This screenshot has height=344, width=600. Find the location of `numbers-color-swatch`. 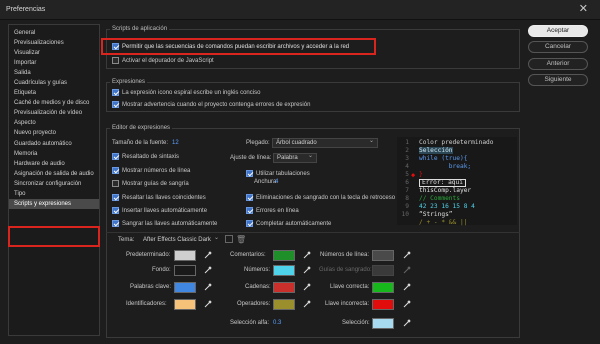

numbers-color-swatch is located at coordinates (284, 270).